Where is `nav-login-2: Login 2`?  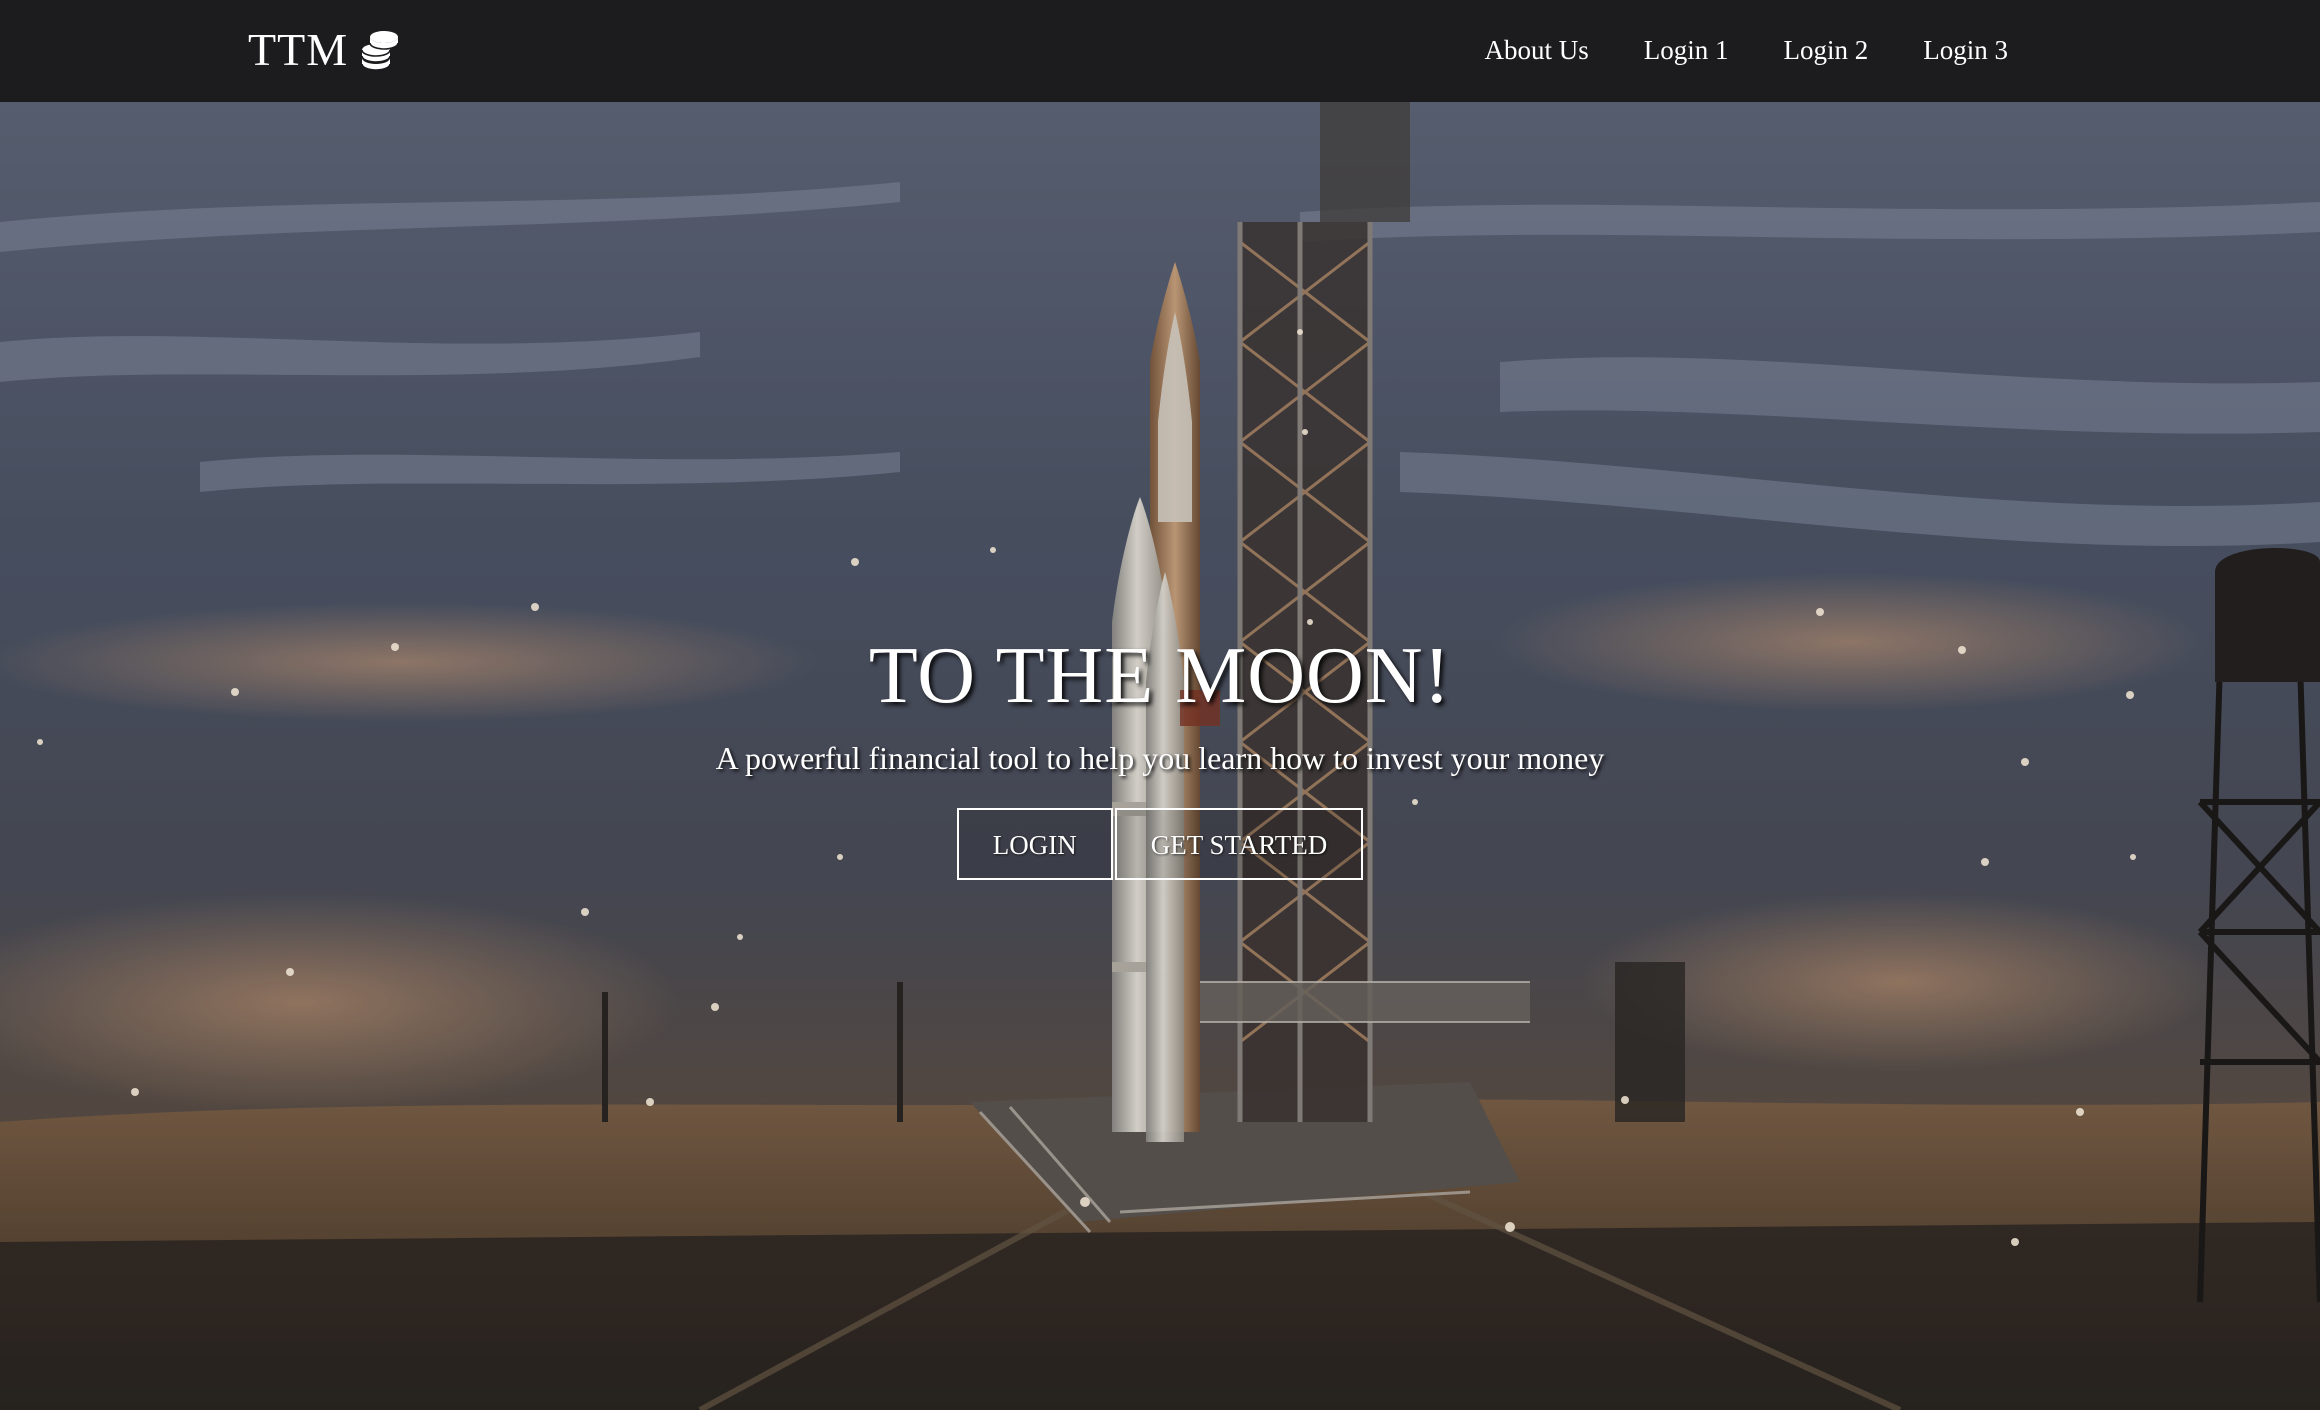 nav-login-2: Login 2 is located at coordinates (1826, 50).